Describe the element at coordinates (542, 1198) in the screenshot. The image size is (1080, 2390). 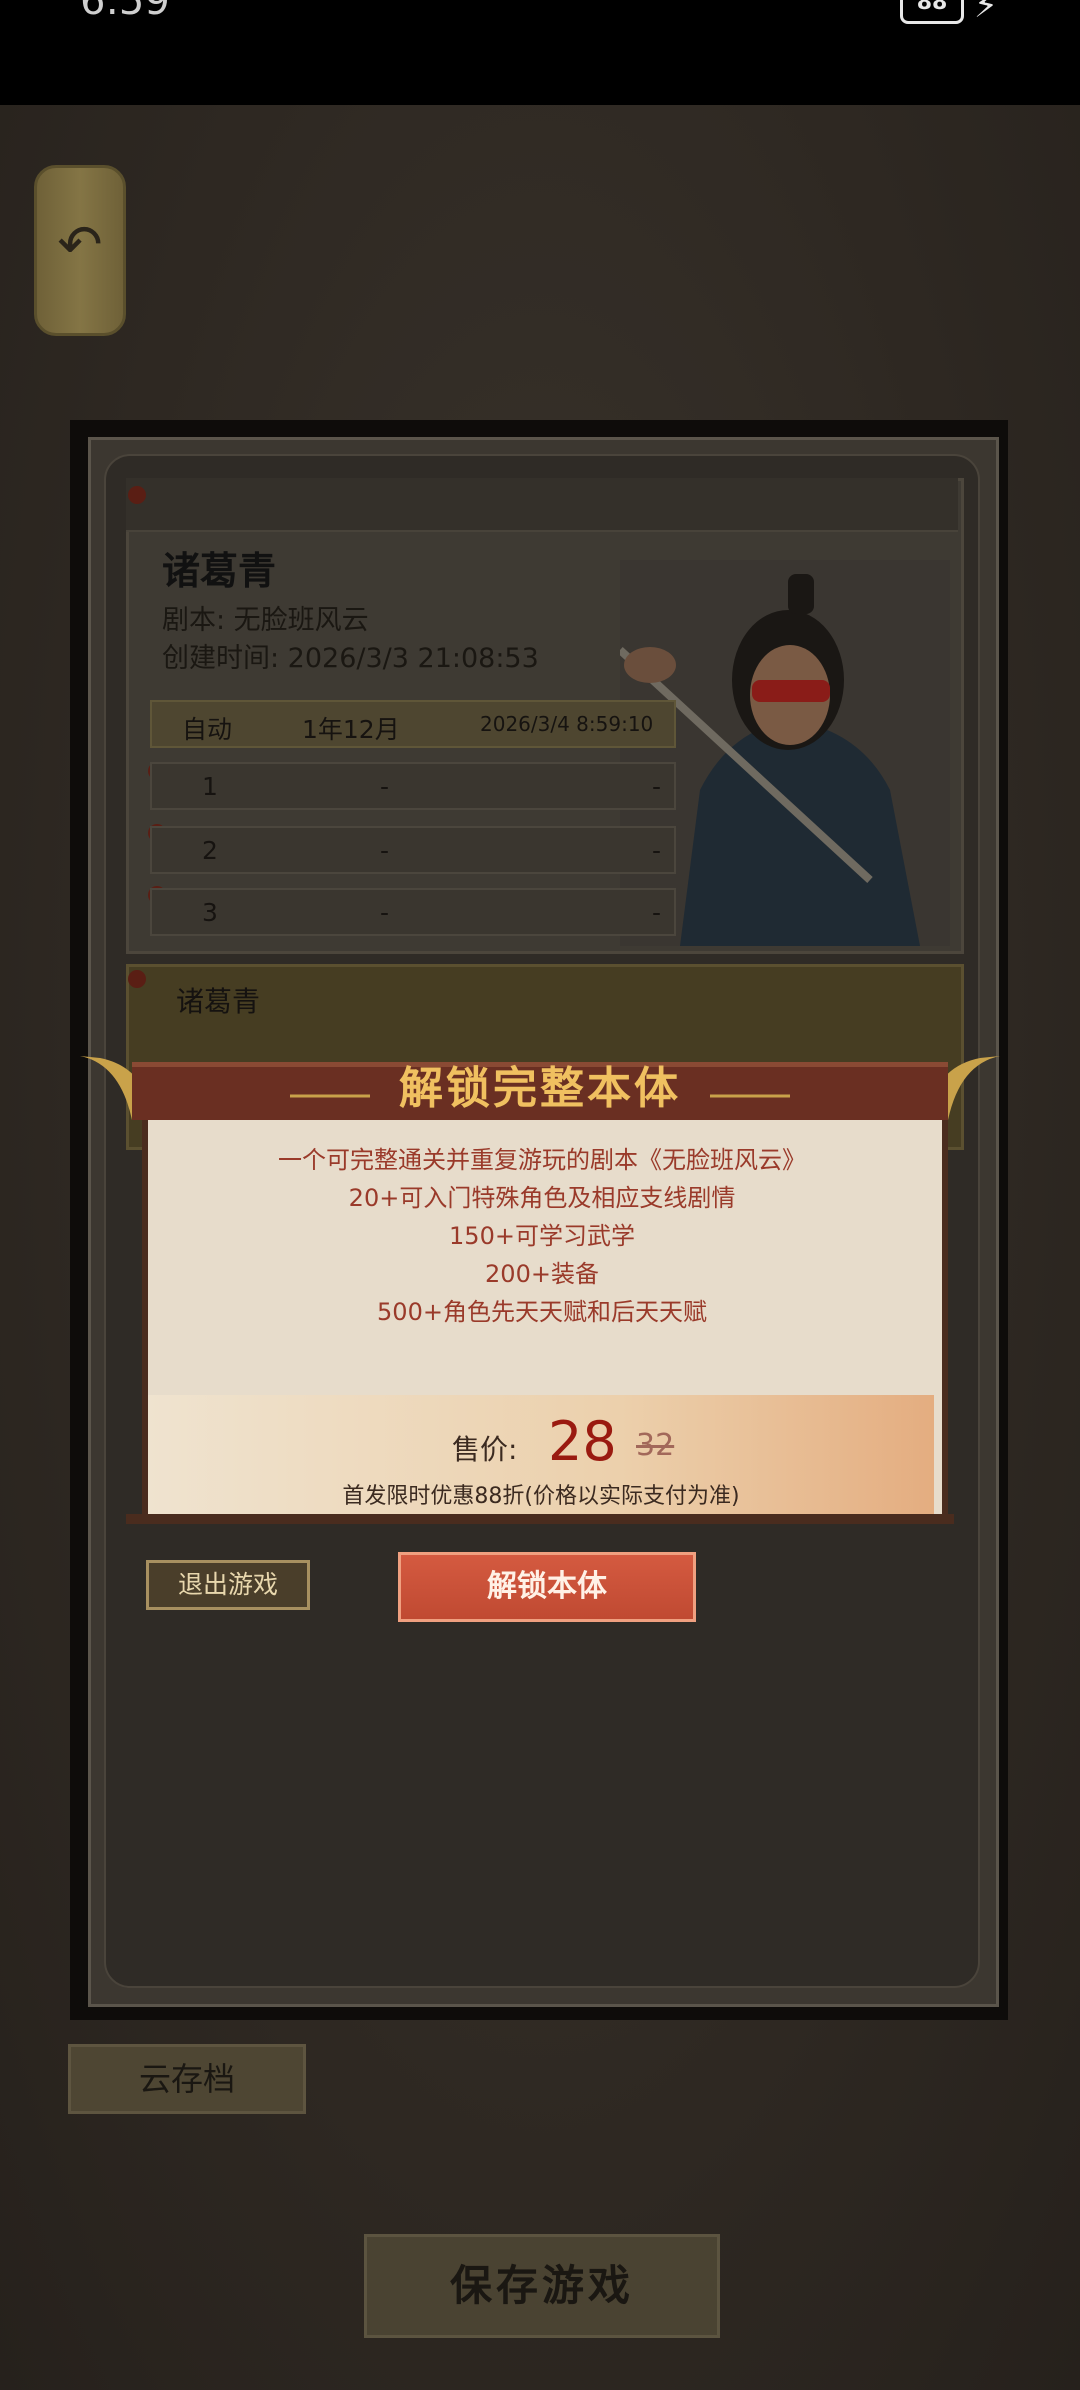
I see `feature-line: 20+可入门特殊角色及相应支线剧情` at that location.